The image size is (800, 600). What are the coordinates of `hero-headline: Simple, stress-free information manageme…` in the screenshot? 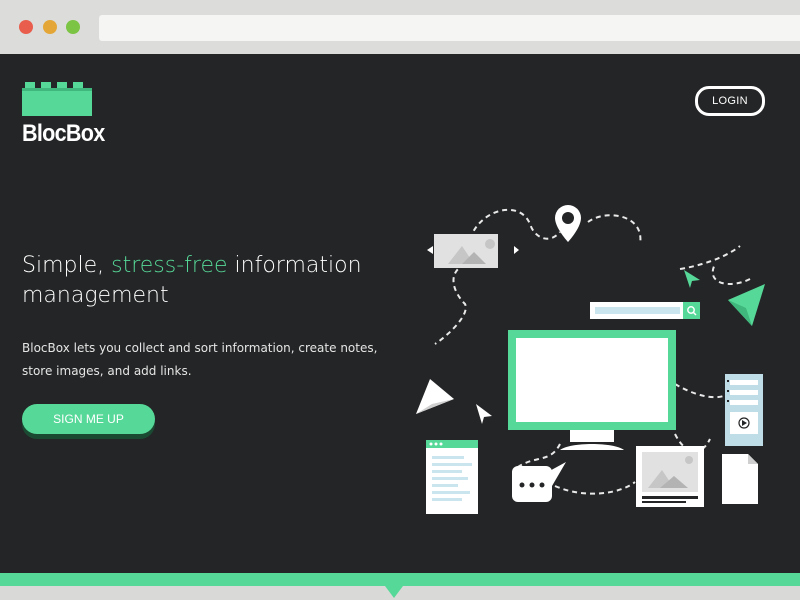 It's located at (207, 281).